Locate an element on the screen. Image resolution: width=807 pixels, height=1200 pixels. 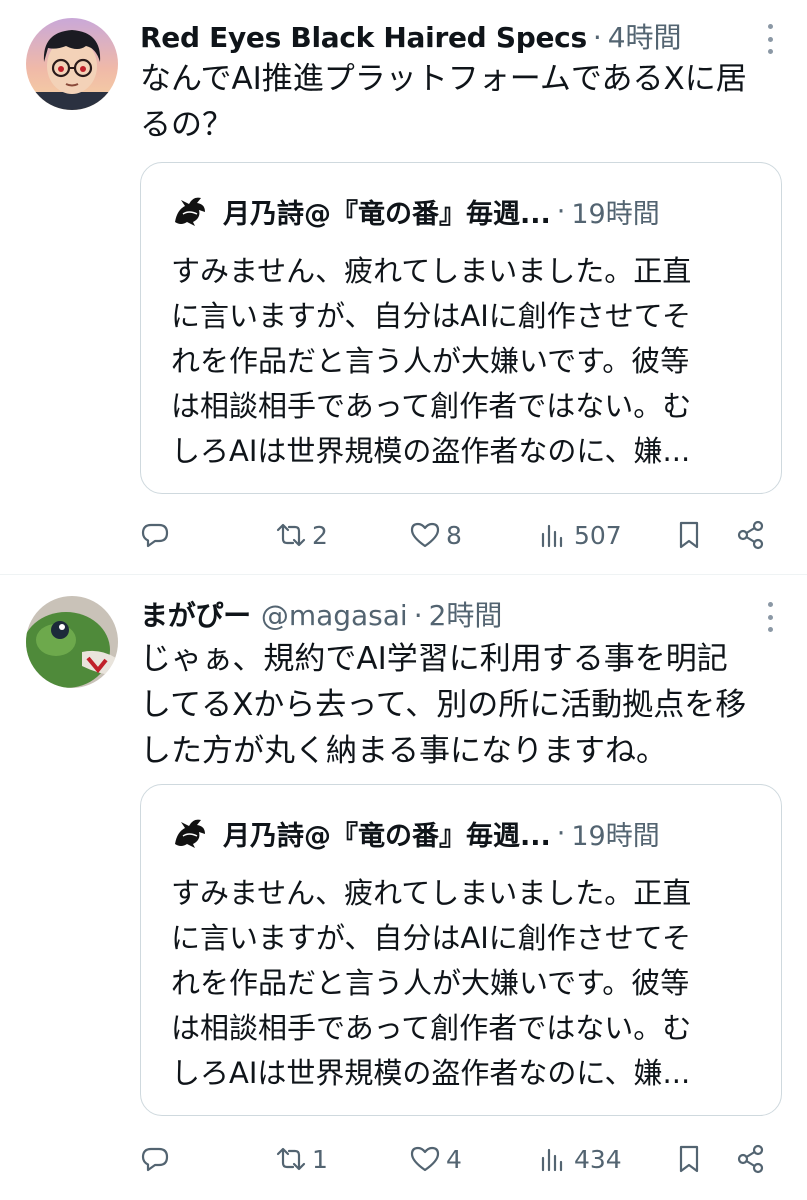
like-count: 8 is located at coordinates (454, 535).